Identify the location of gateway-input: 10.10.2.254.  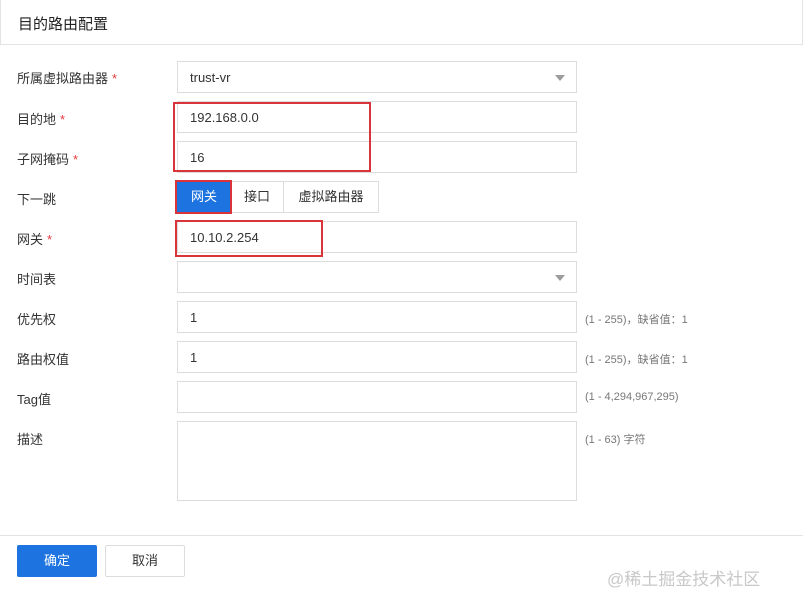
(377, 237).